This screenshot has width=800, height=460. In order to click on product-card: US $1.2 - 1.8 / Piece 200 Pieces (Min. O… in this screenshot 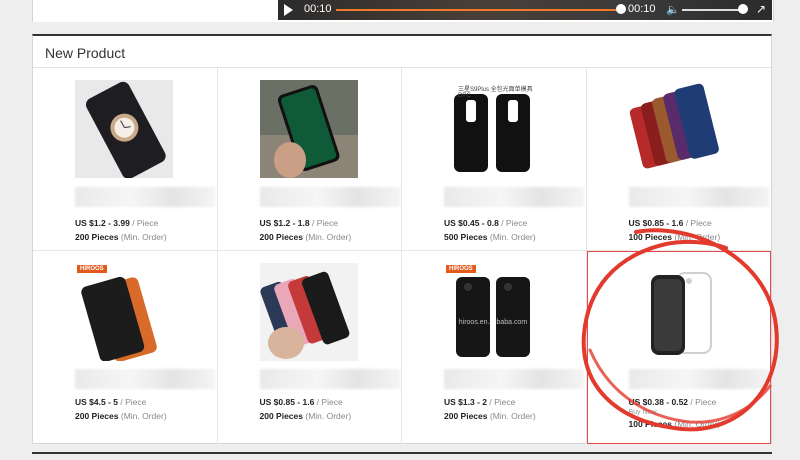, I will do `click(309, 159)`.